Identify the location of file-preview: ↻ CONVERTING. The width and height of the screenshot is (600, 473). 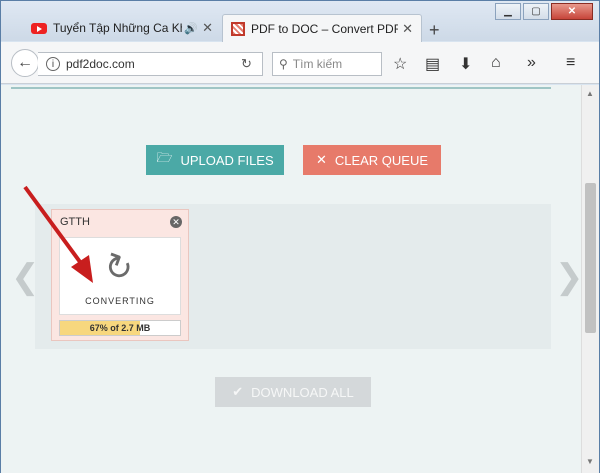
(120, 276).